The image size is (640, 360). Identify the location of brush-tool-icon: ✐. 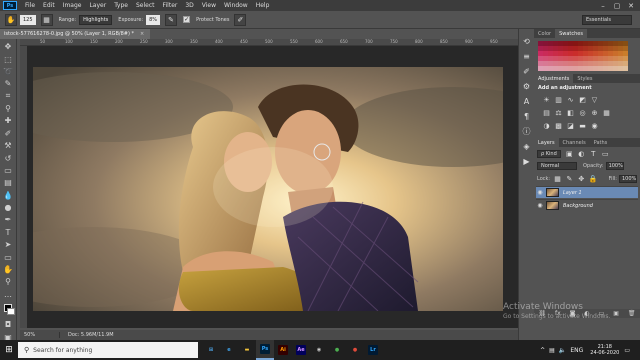
(8, 133).